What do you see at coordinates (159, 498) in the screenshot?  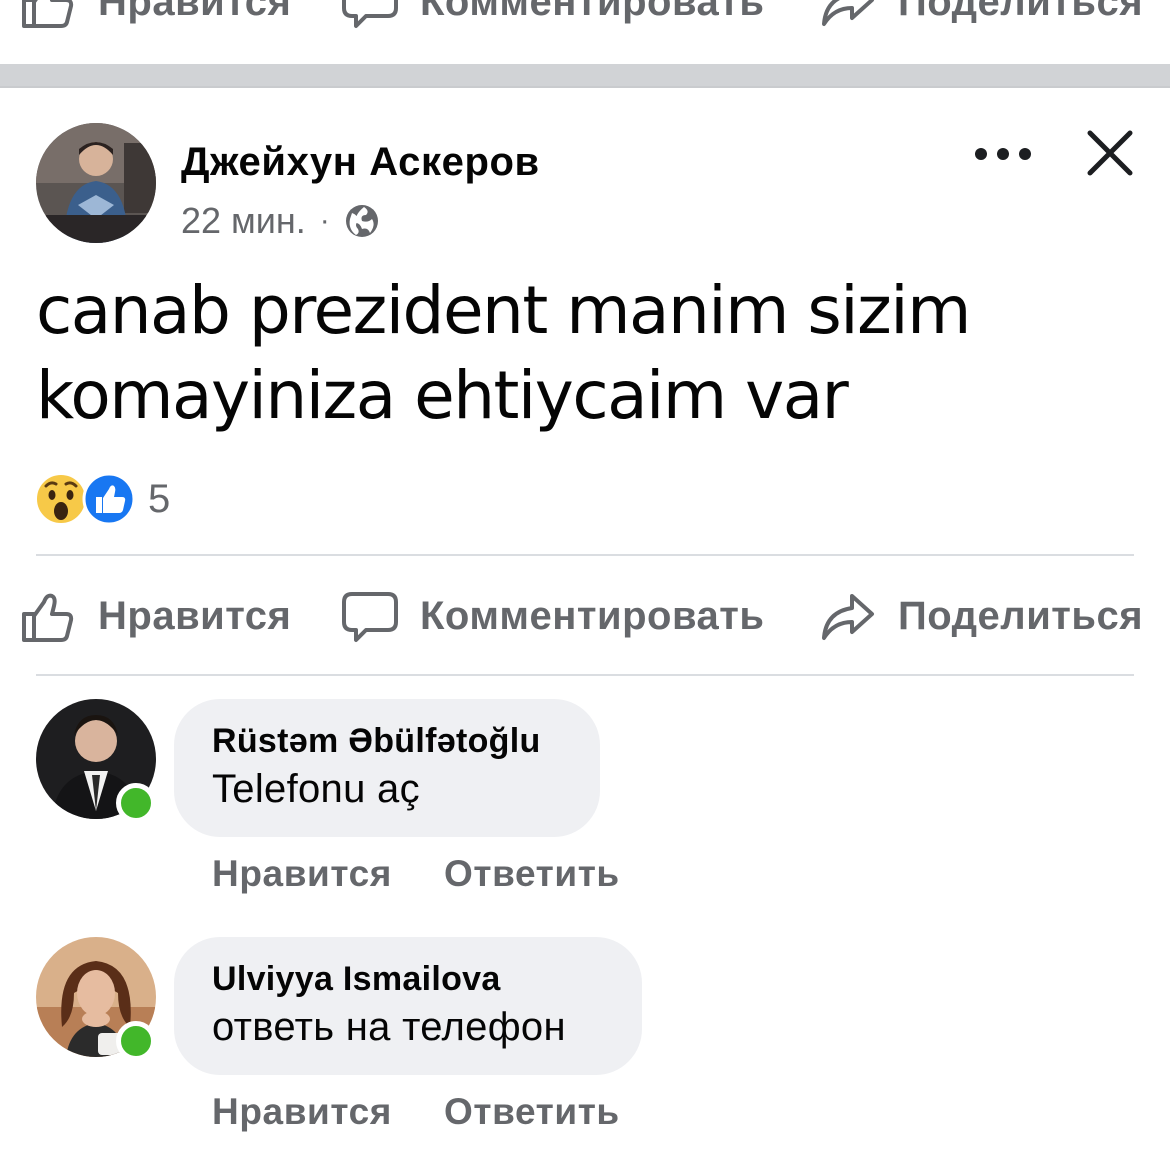 I see `reaction-count: 5` at bounding box center [159, 498].